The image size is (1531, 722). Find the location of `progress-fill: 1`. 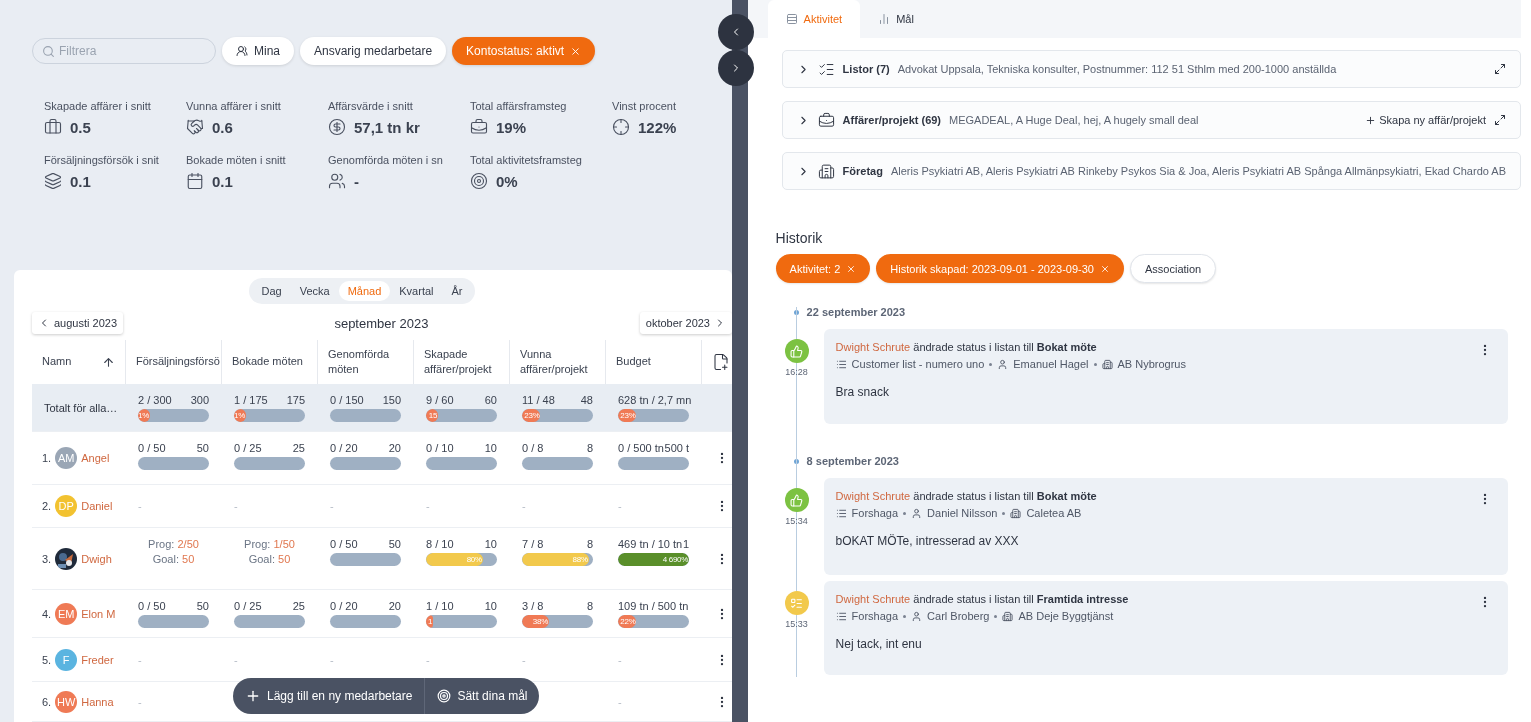

progress-fill: 1 is located at coordinates (430, 621).